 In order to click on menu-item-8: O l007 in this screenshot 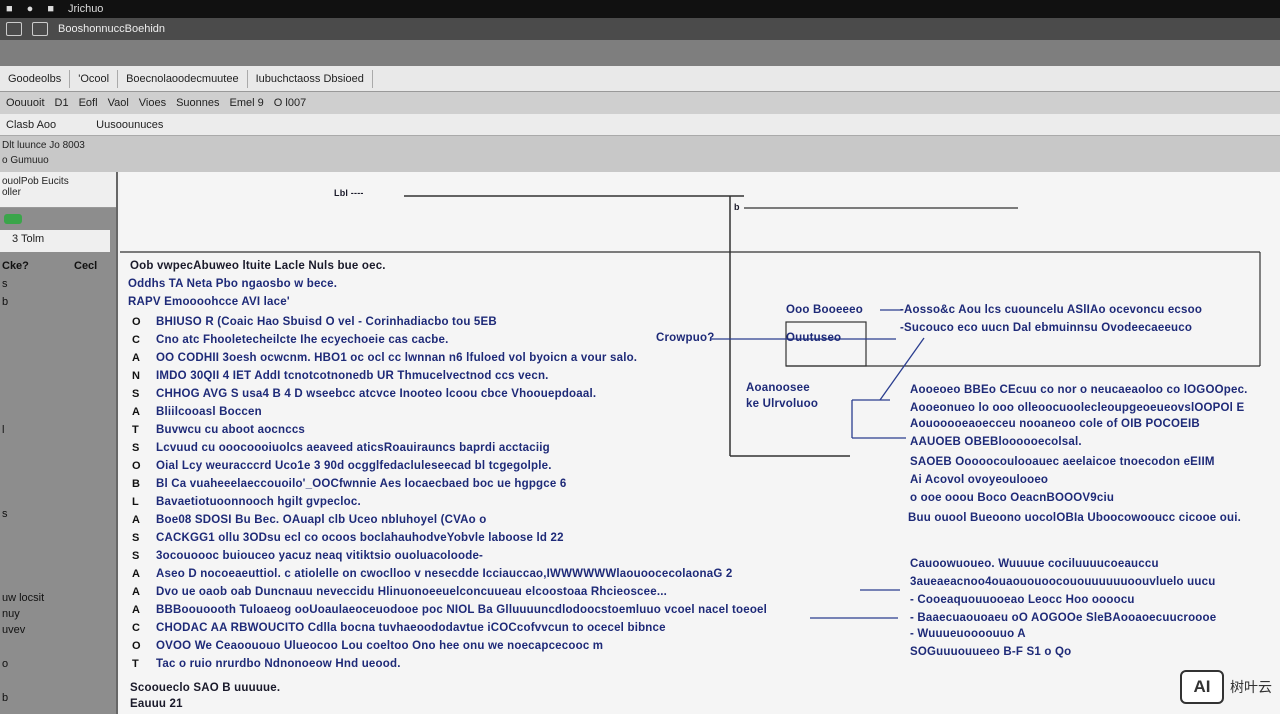, I will do `click(290, 103)`.